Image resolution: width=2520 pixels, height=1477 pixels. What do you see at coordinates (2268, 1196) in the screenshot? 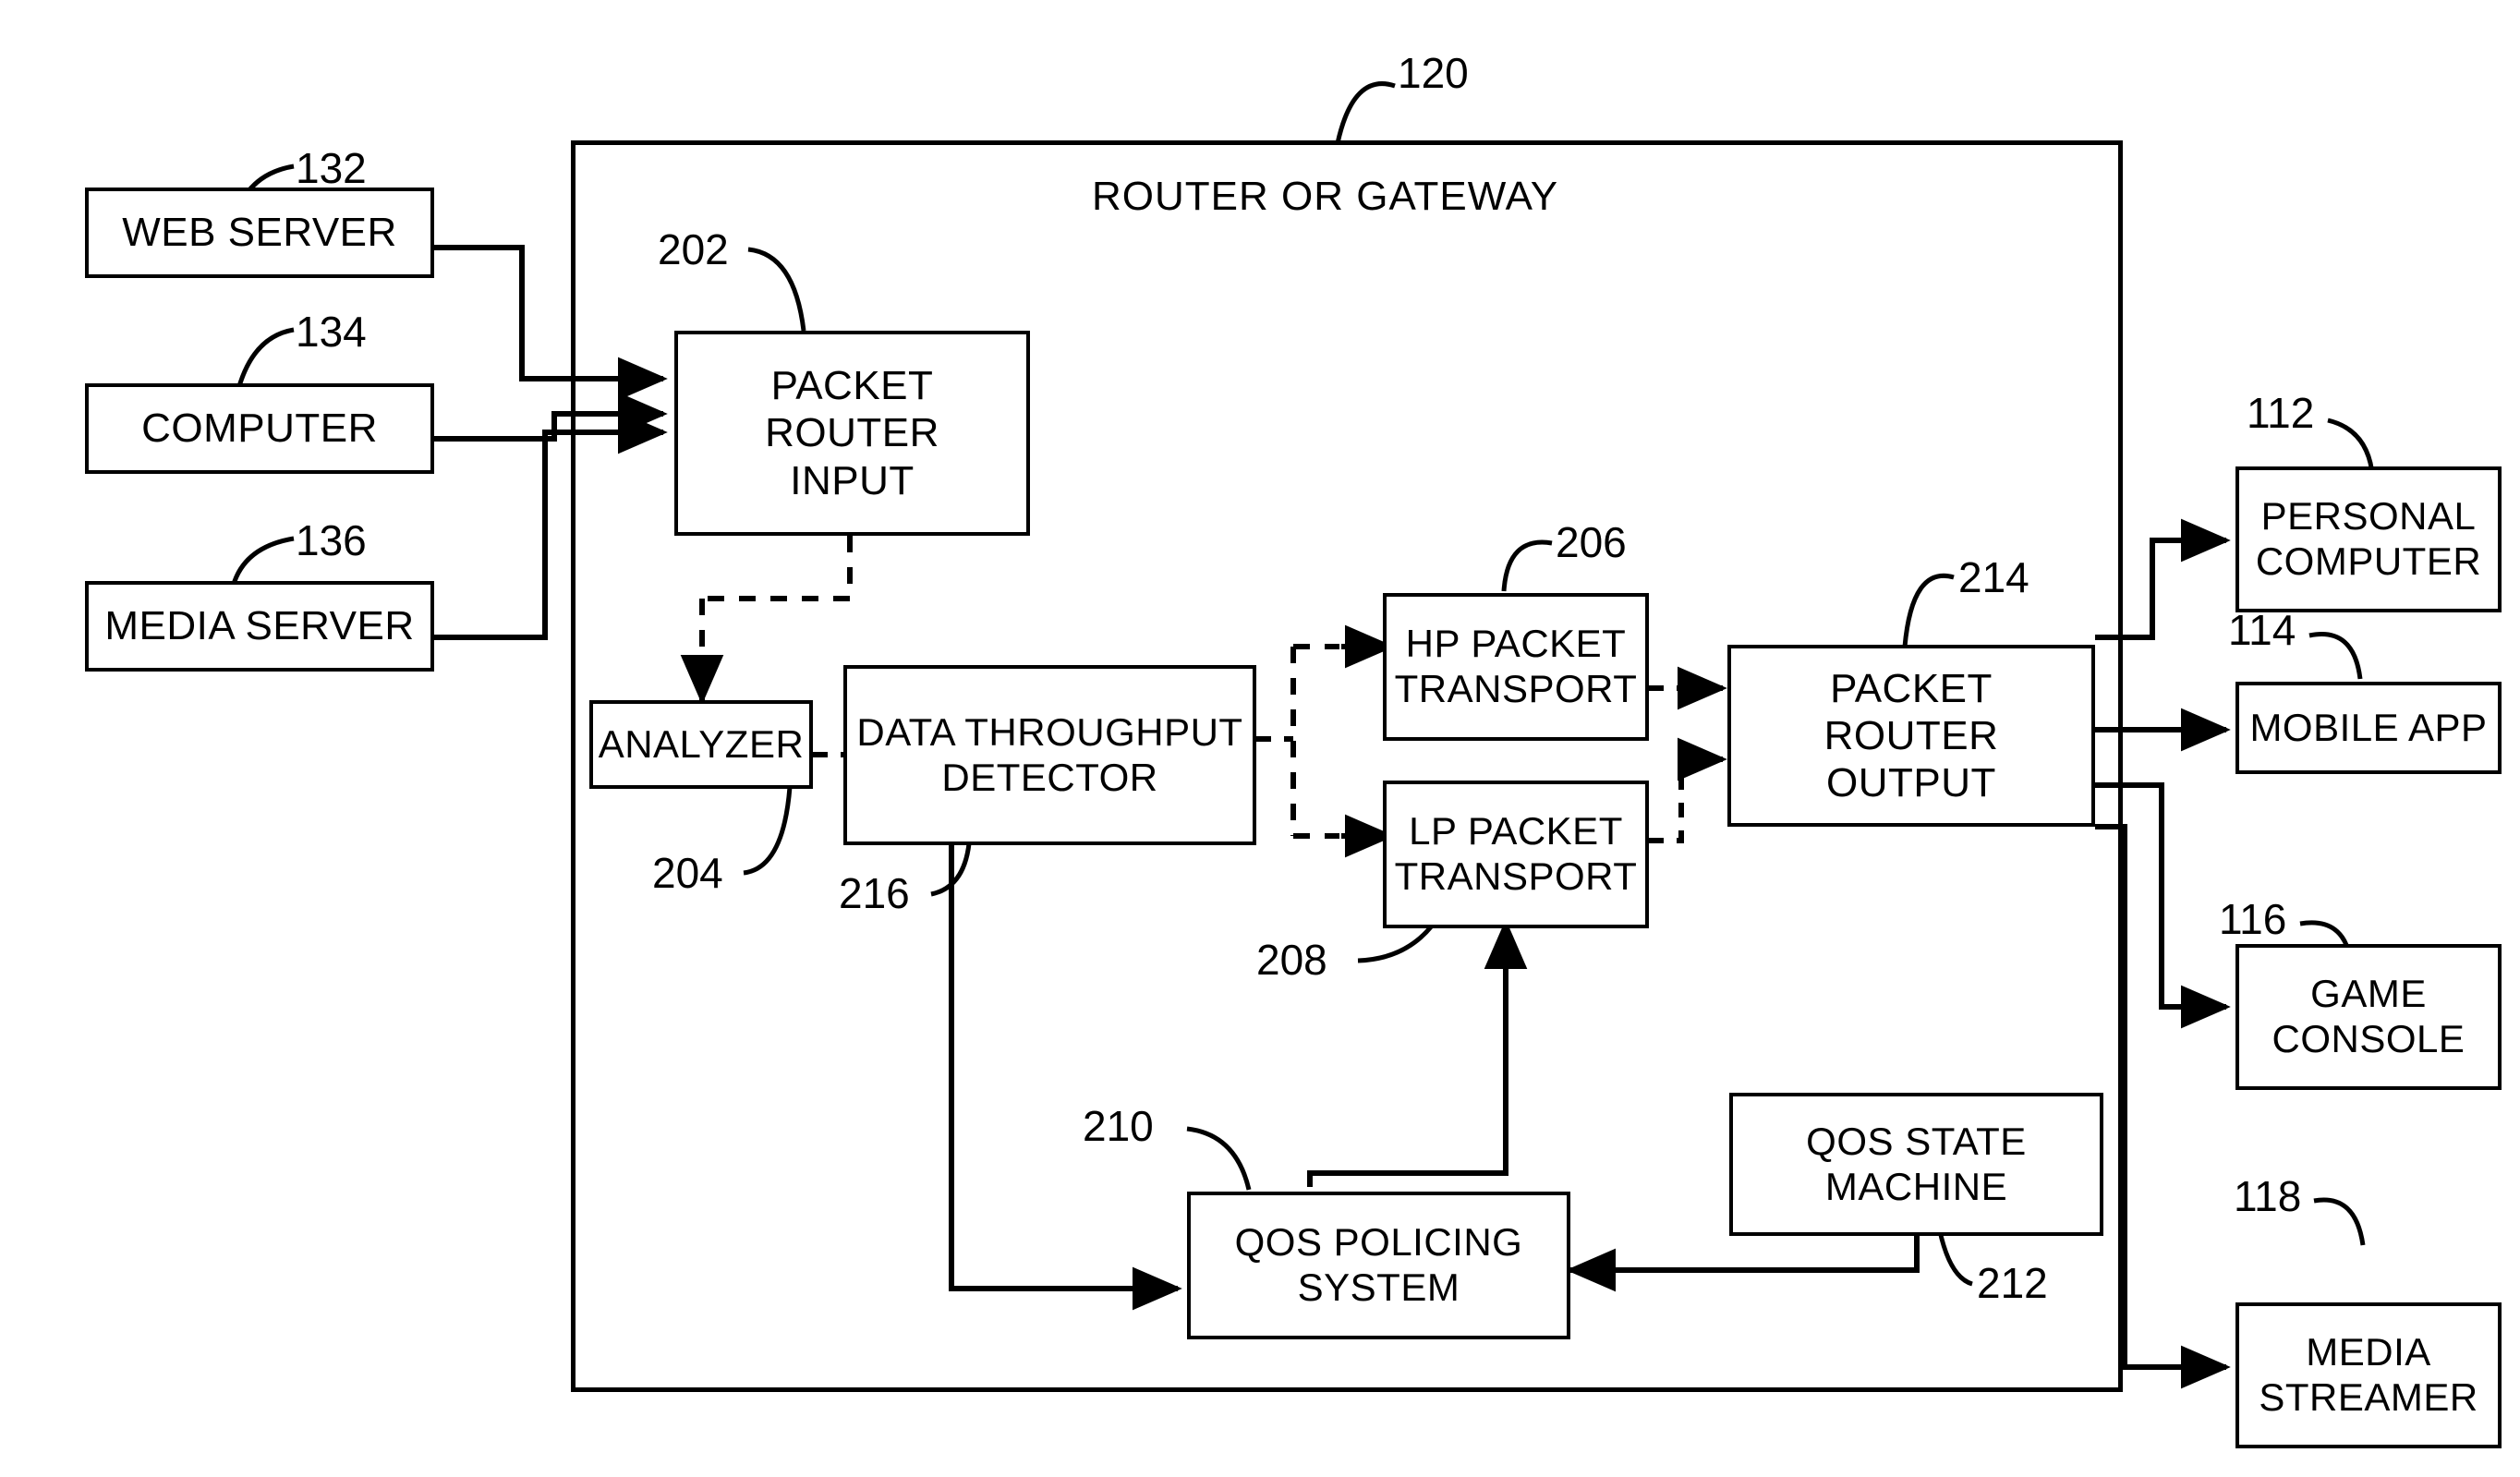
I see `ref-numeral-118: 118` at bounding box center [2268, 1196].